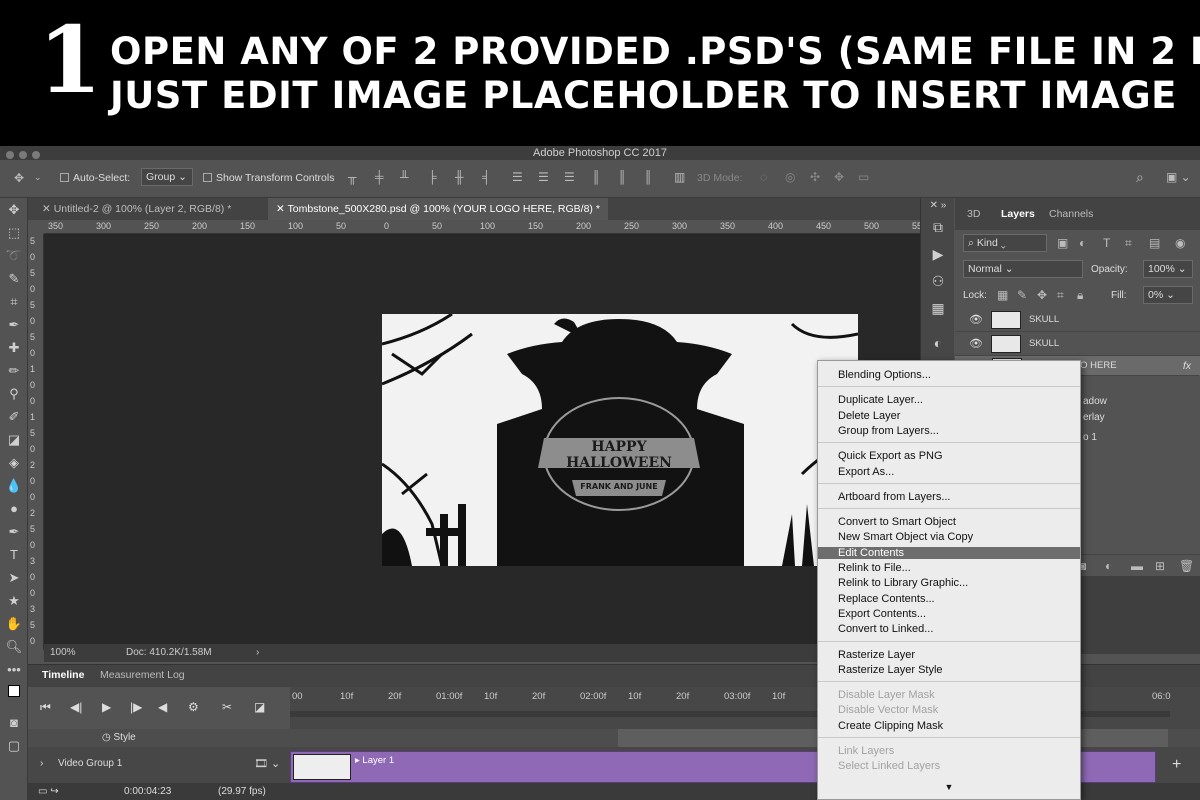 The image size is (1200, 800). Describe the element at coordinates (1106, 243) in the screenshot. I see `filter-type-icon: T` at that location.